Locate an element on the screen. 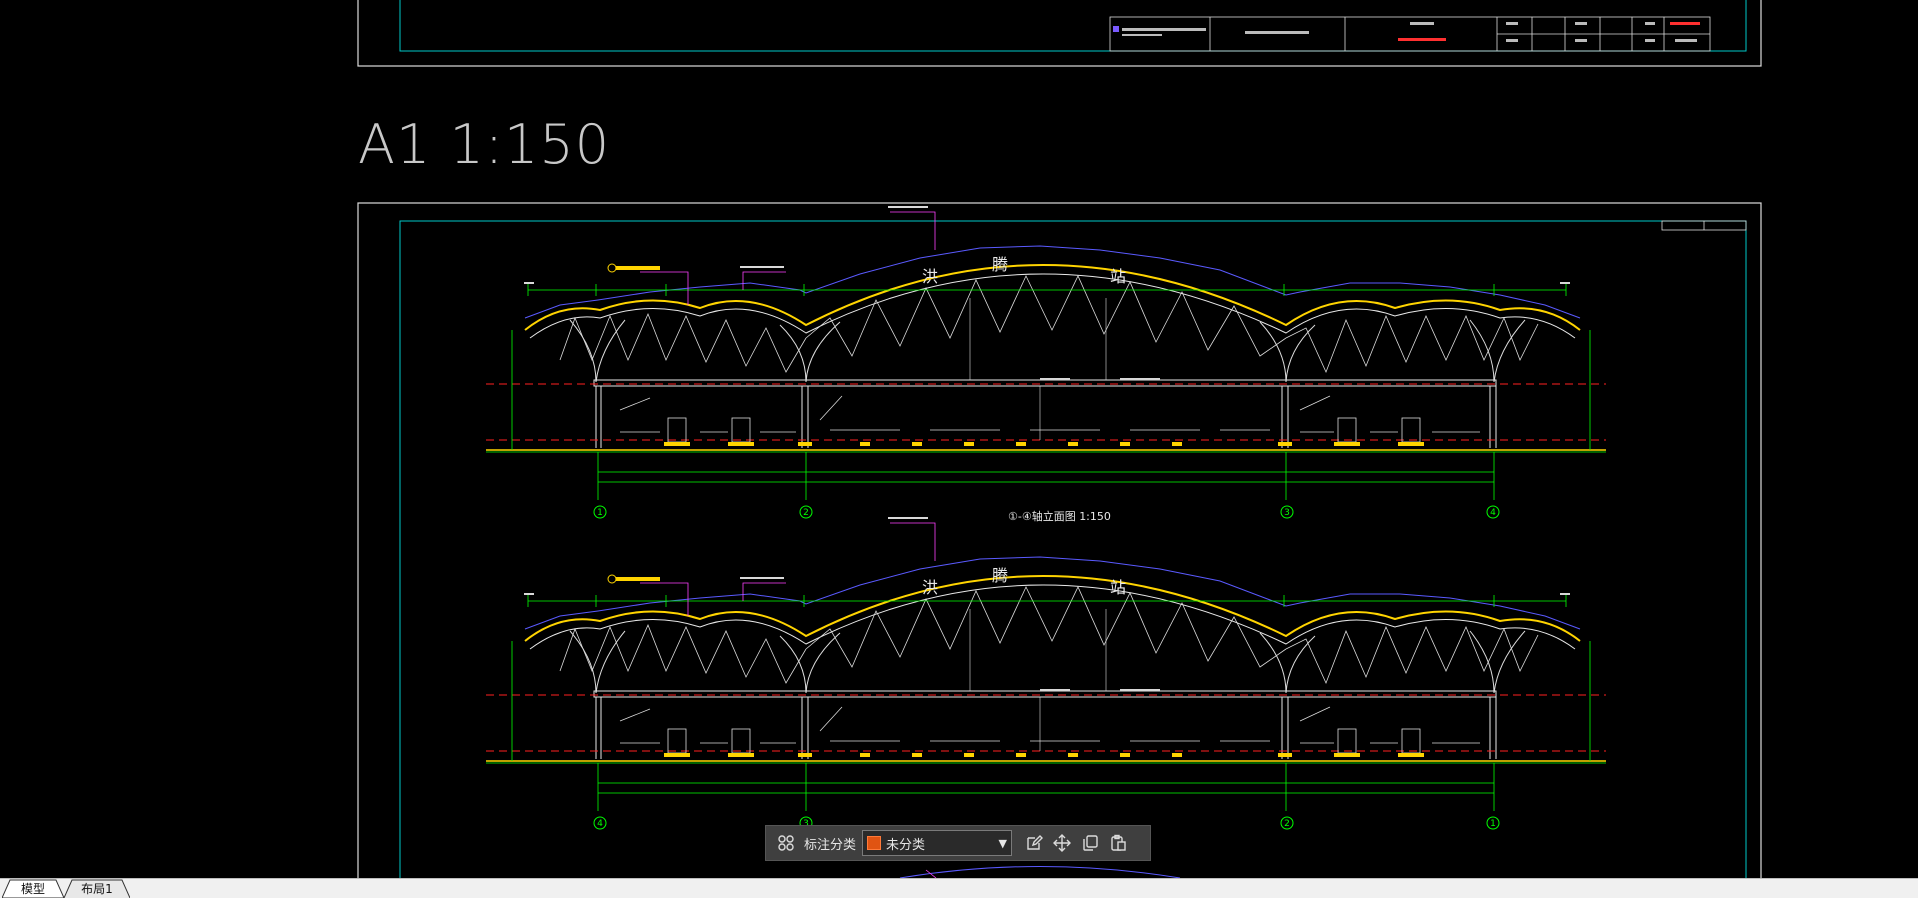  annotation-toolbar: 标注分类 未分类 ▼ is located at coordinates (958, 843).